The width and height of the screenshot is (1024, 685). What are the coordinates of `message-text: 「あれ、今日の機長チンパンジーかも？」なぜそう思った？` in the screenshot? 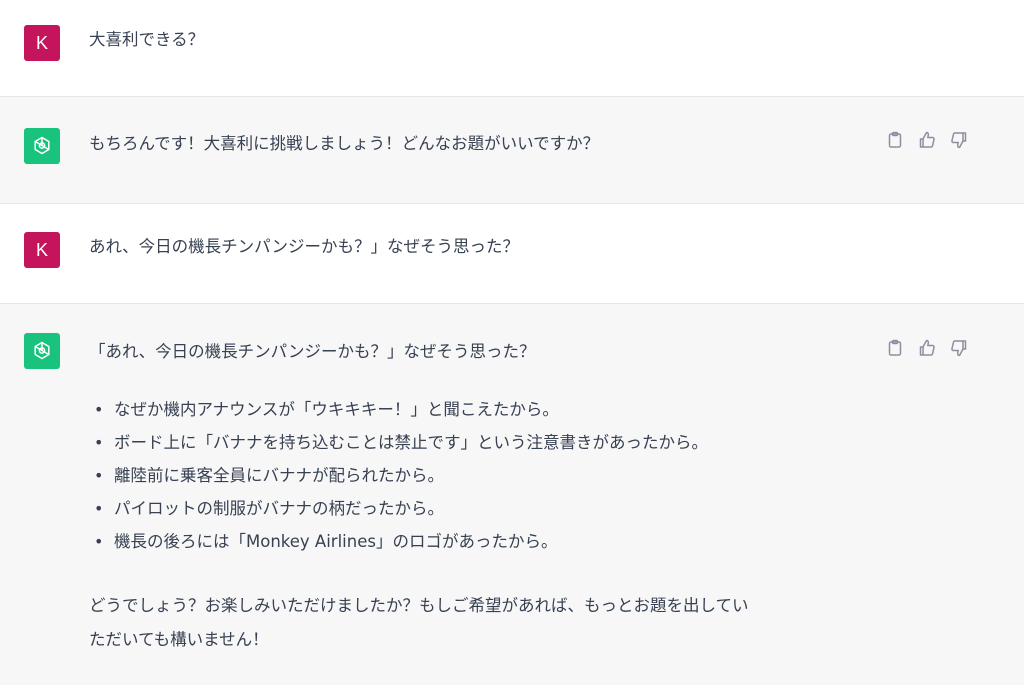 It's located at (312, 351).